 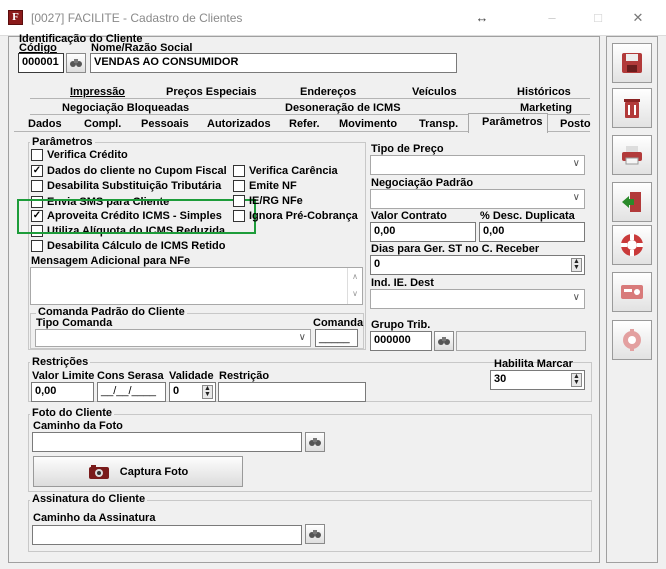 What do you see at coordinates (304, 124) in the screenshot?
I see `tab-refer: Refer.` at bounding box center [304, 124].